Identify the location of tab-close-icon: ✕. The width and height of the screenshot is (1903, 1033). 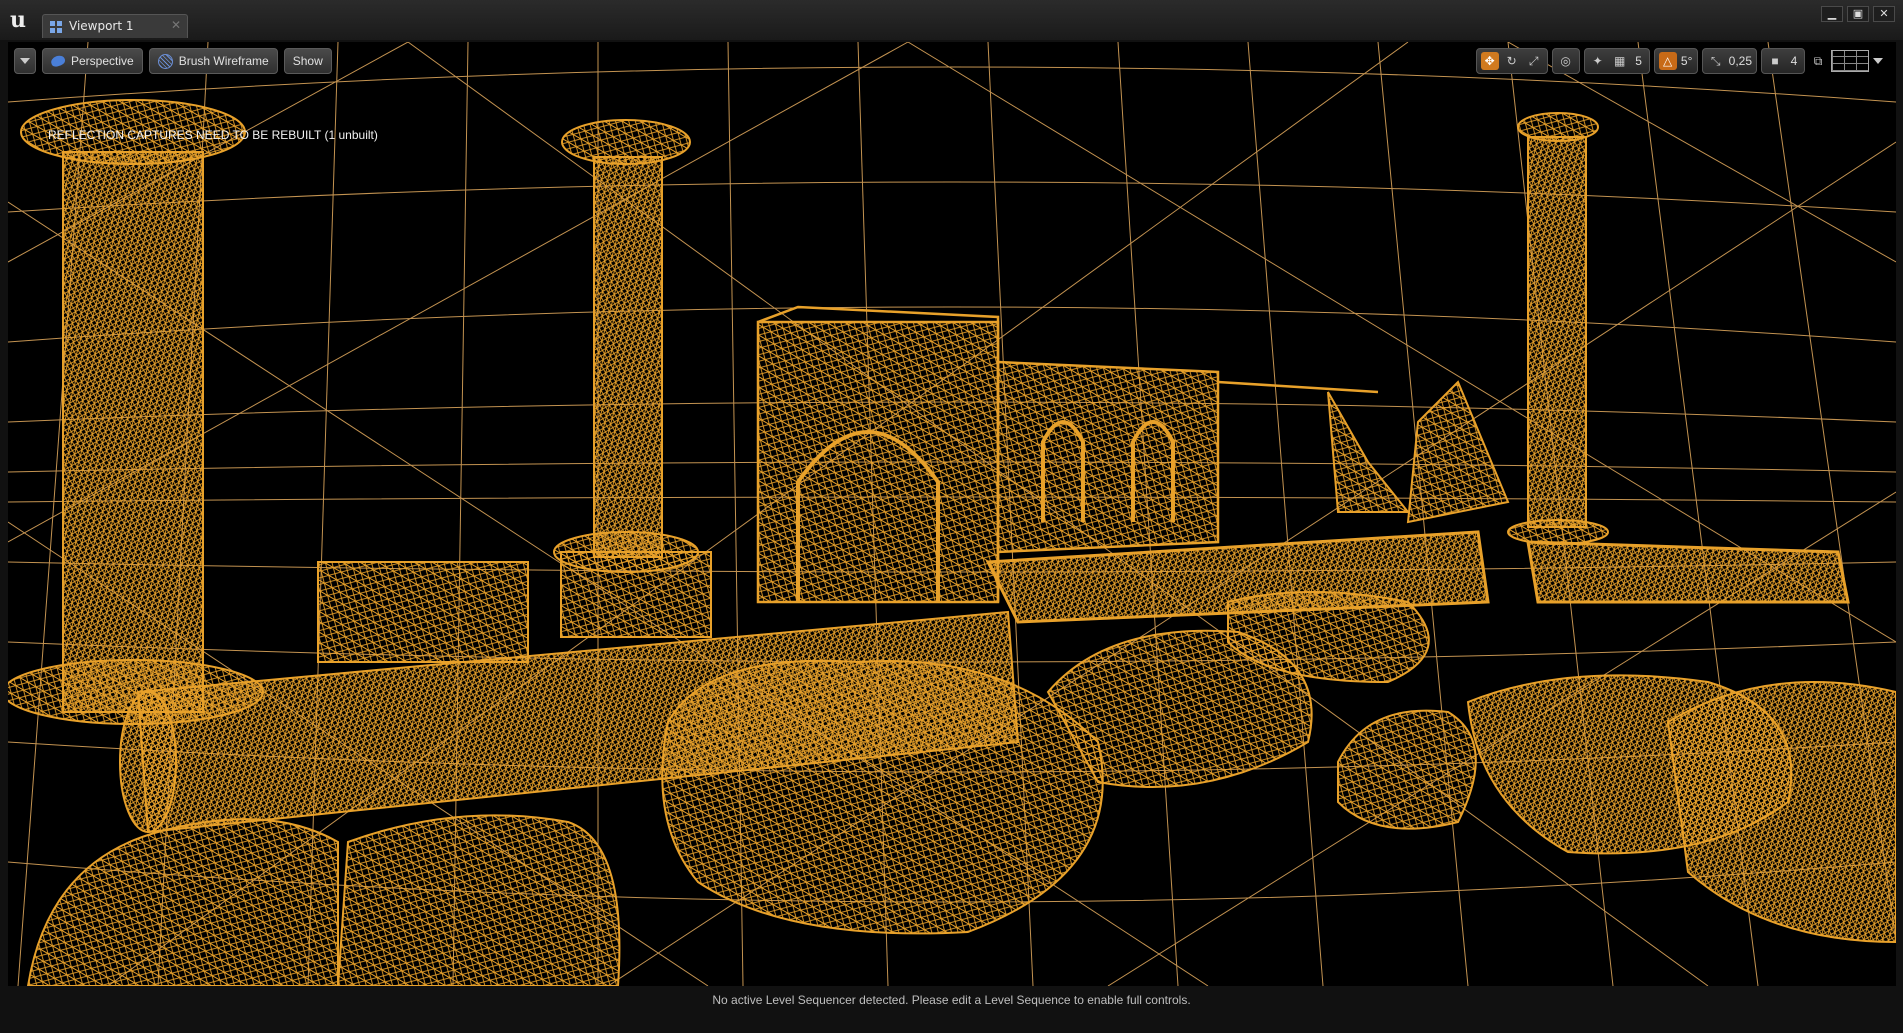
(176, 25).